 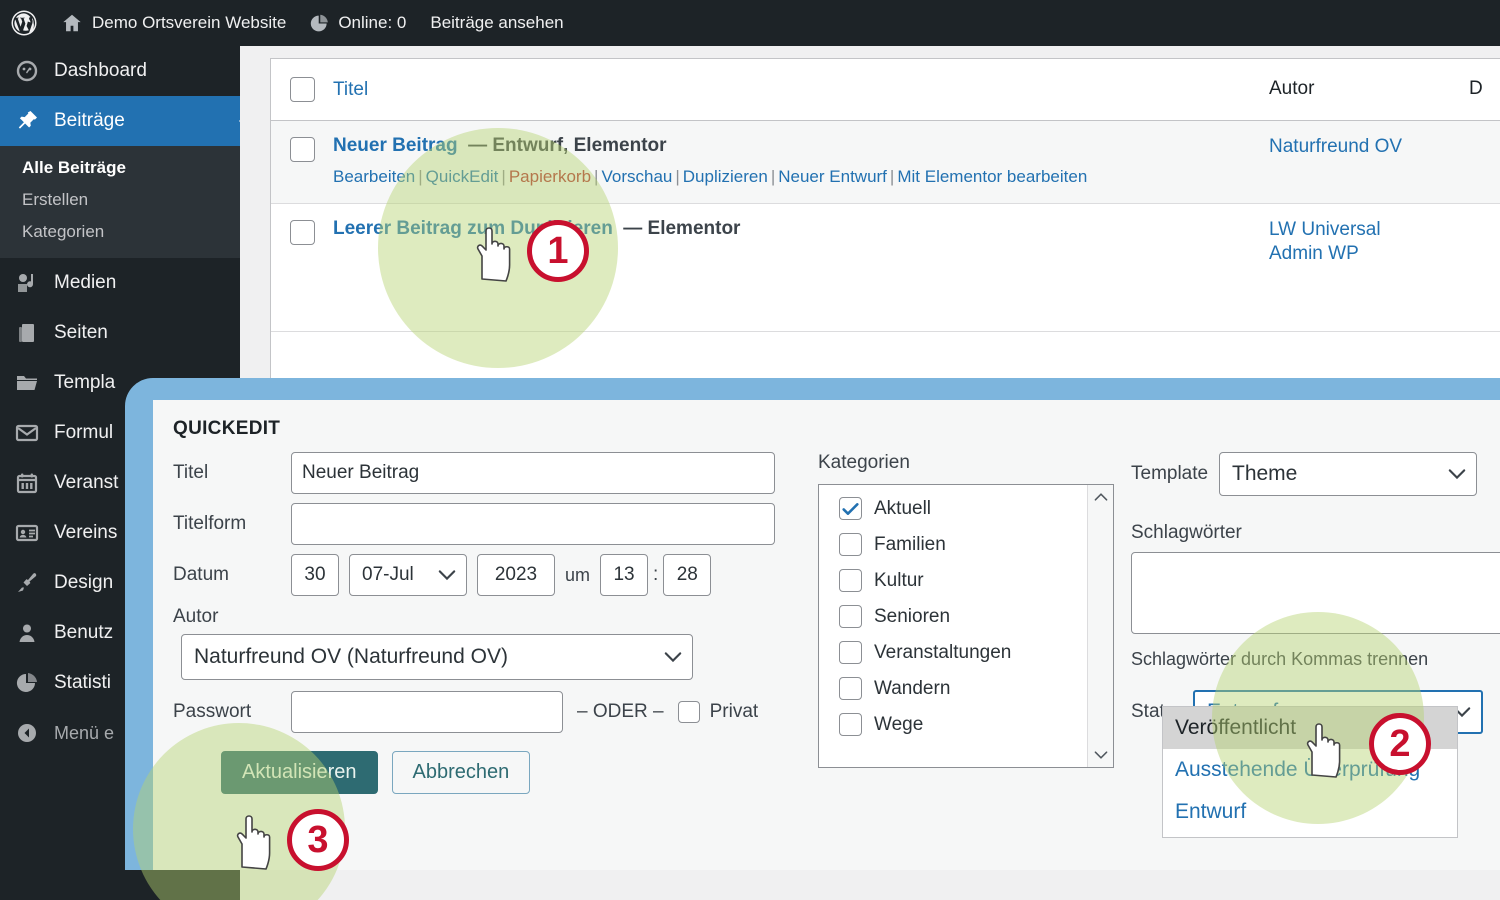 I want to click on slug-input, so click(x=533, y=524).